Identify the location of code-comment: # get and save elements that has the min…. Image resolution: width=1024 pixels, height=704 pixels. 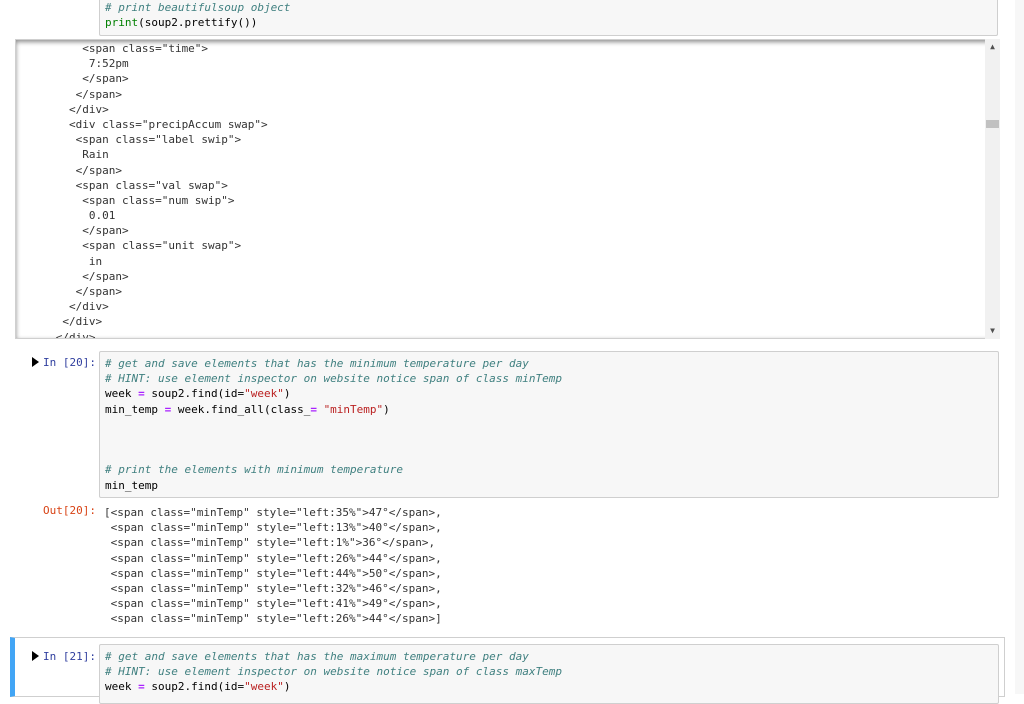
(317, 363).